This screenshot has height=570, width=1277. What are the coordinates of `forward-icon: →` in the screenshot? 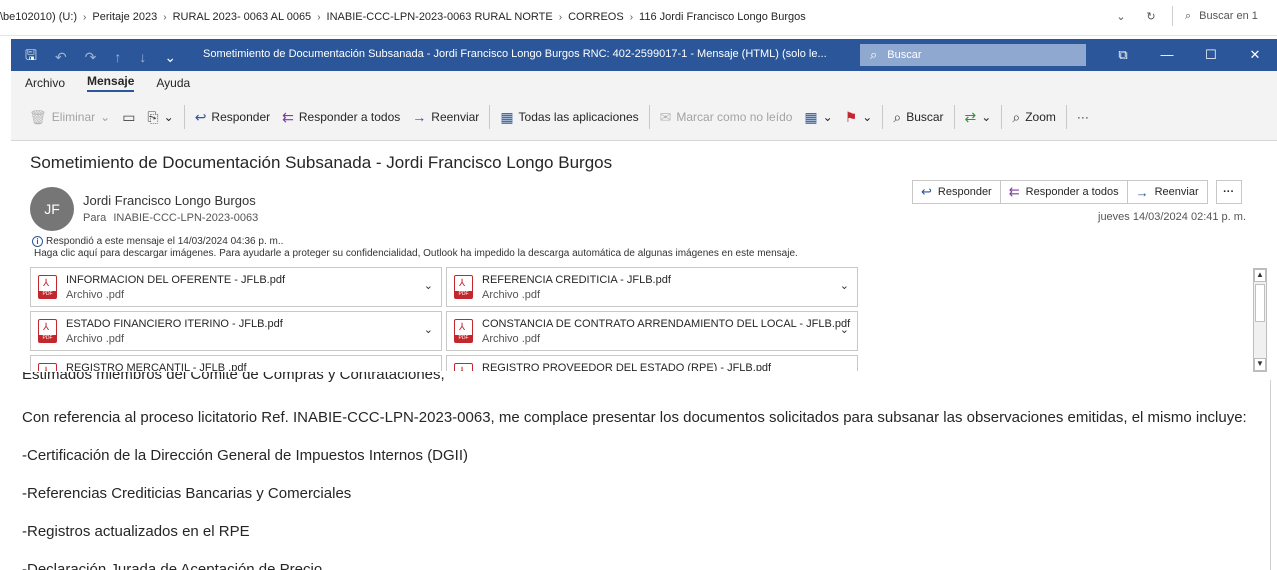 It's located at (419, 117).